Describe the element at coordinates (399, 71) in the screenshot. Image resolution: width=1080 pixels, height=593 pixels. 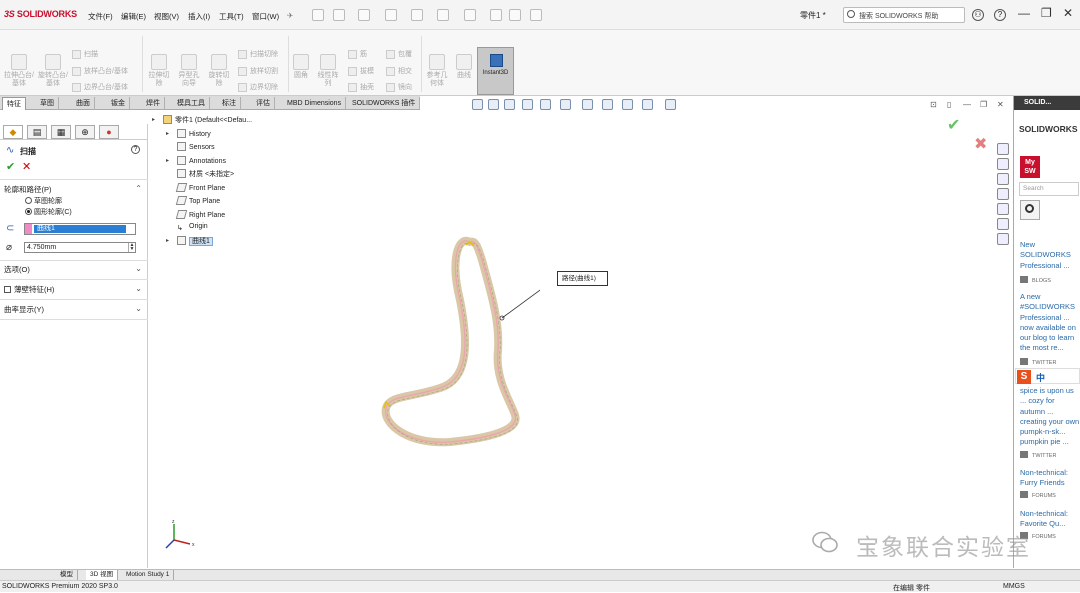
I see `intersect-button: 相交` at that location.